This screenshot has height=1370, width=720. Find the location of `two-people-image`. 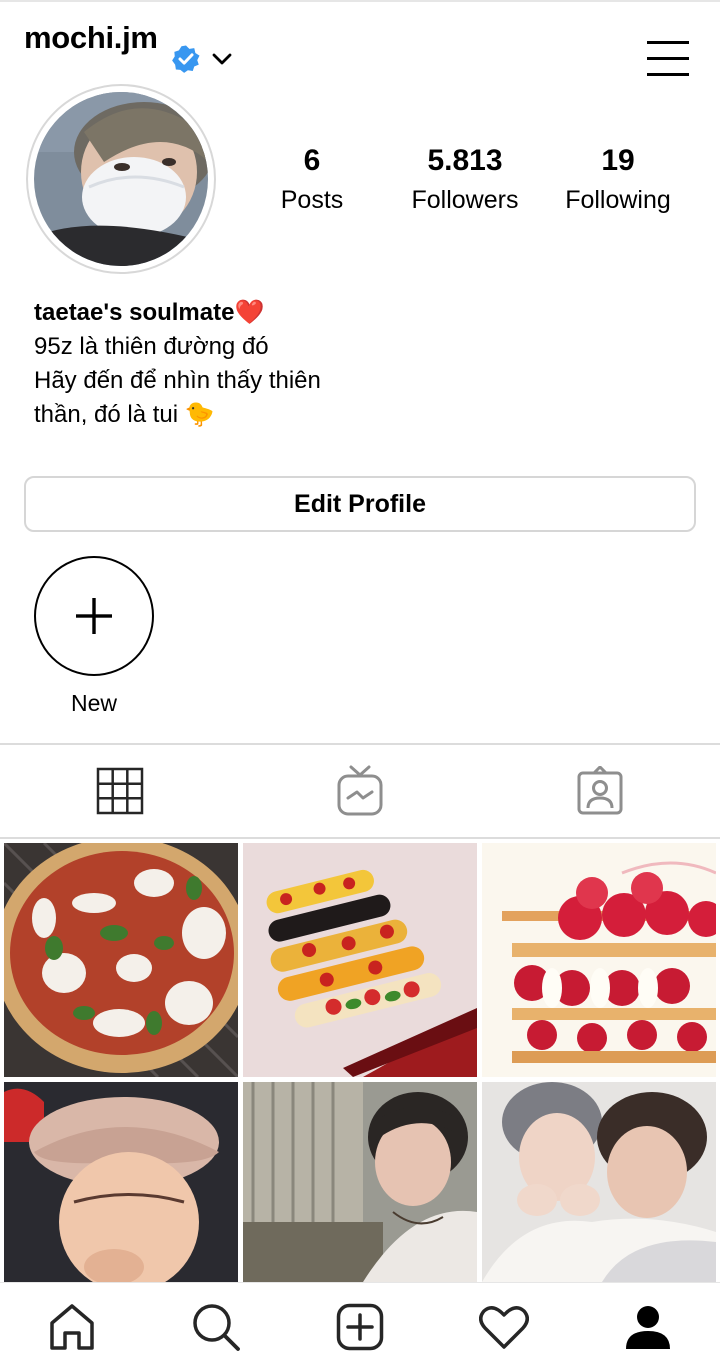

two-people-image is located at coordinates (599, 1182).